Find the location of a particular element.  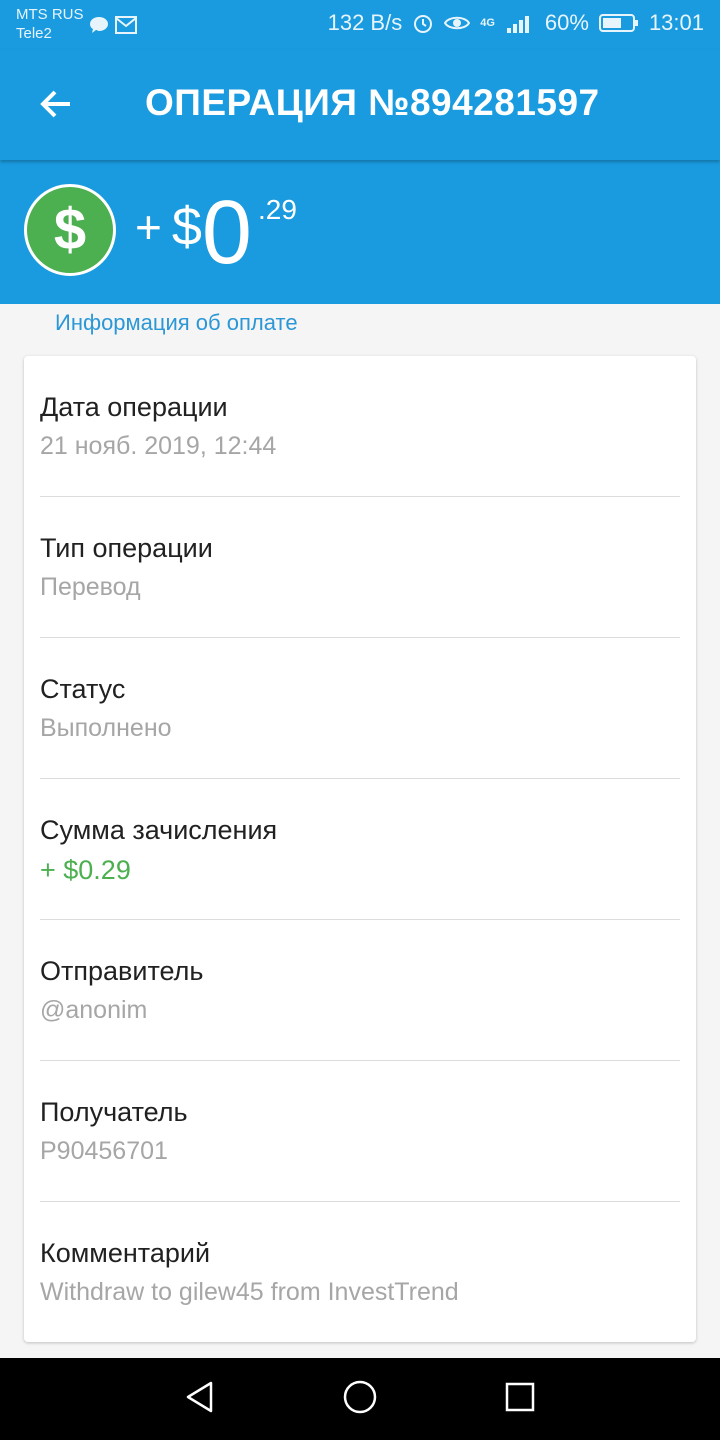

nav-back-button is located at coordinates (200, 1399).